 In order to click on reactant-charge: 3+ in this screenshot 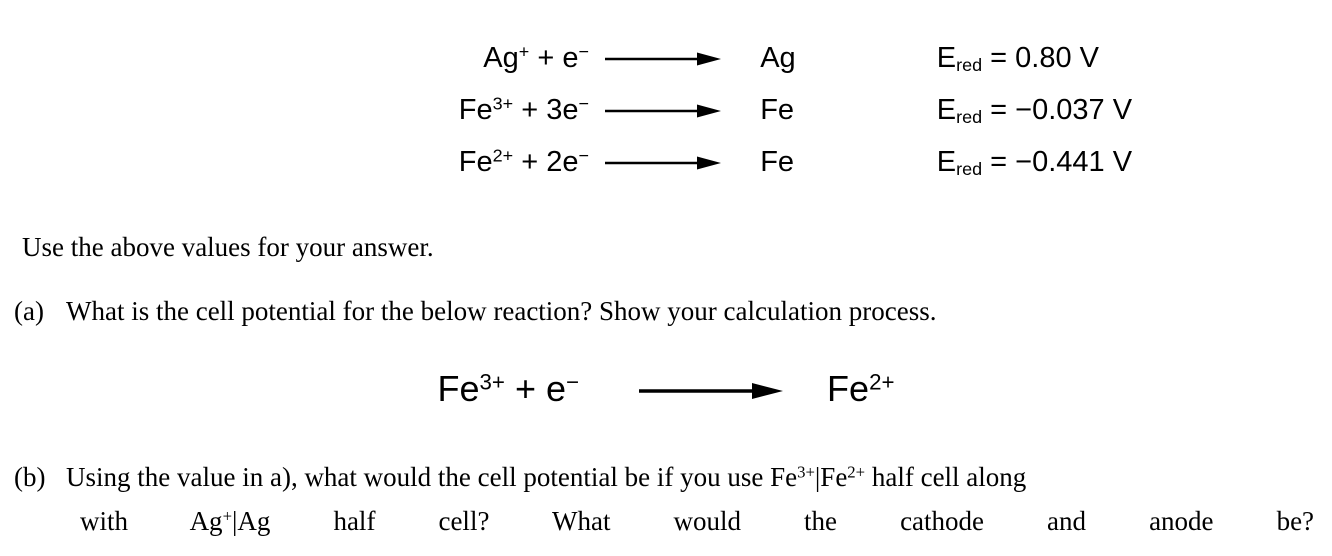, I will do `click(503, 103)`.